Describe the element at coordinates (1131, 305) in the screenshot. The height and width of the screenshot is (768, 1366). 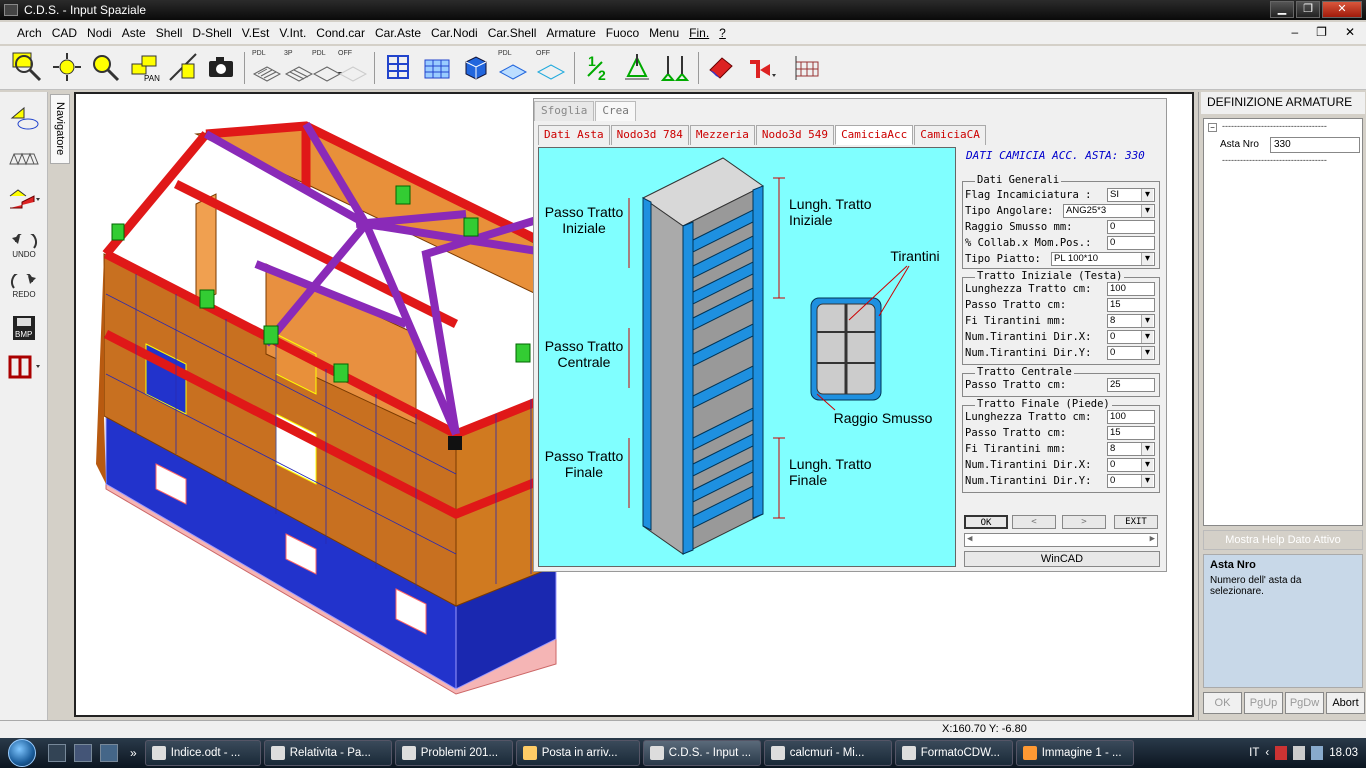
I see `input-passo-iniziale: 15` at that location.